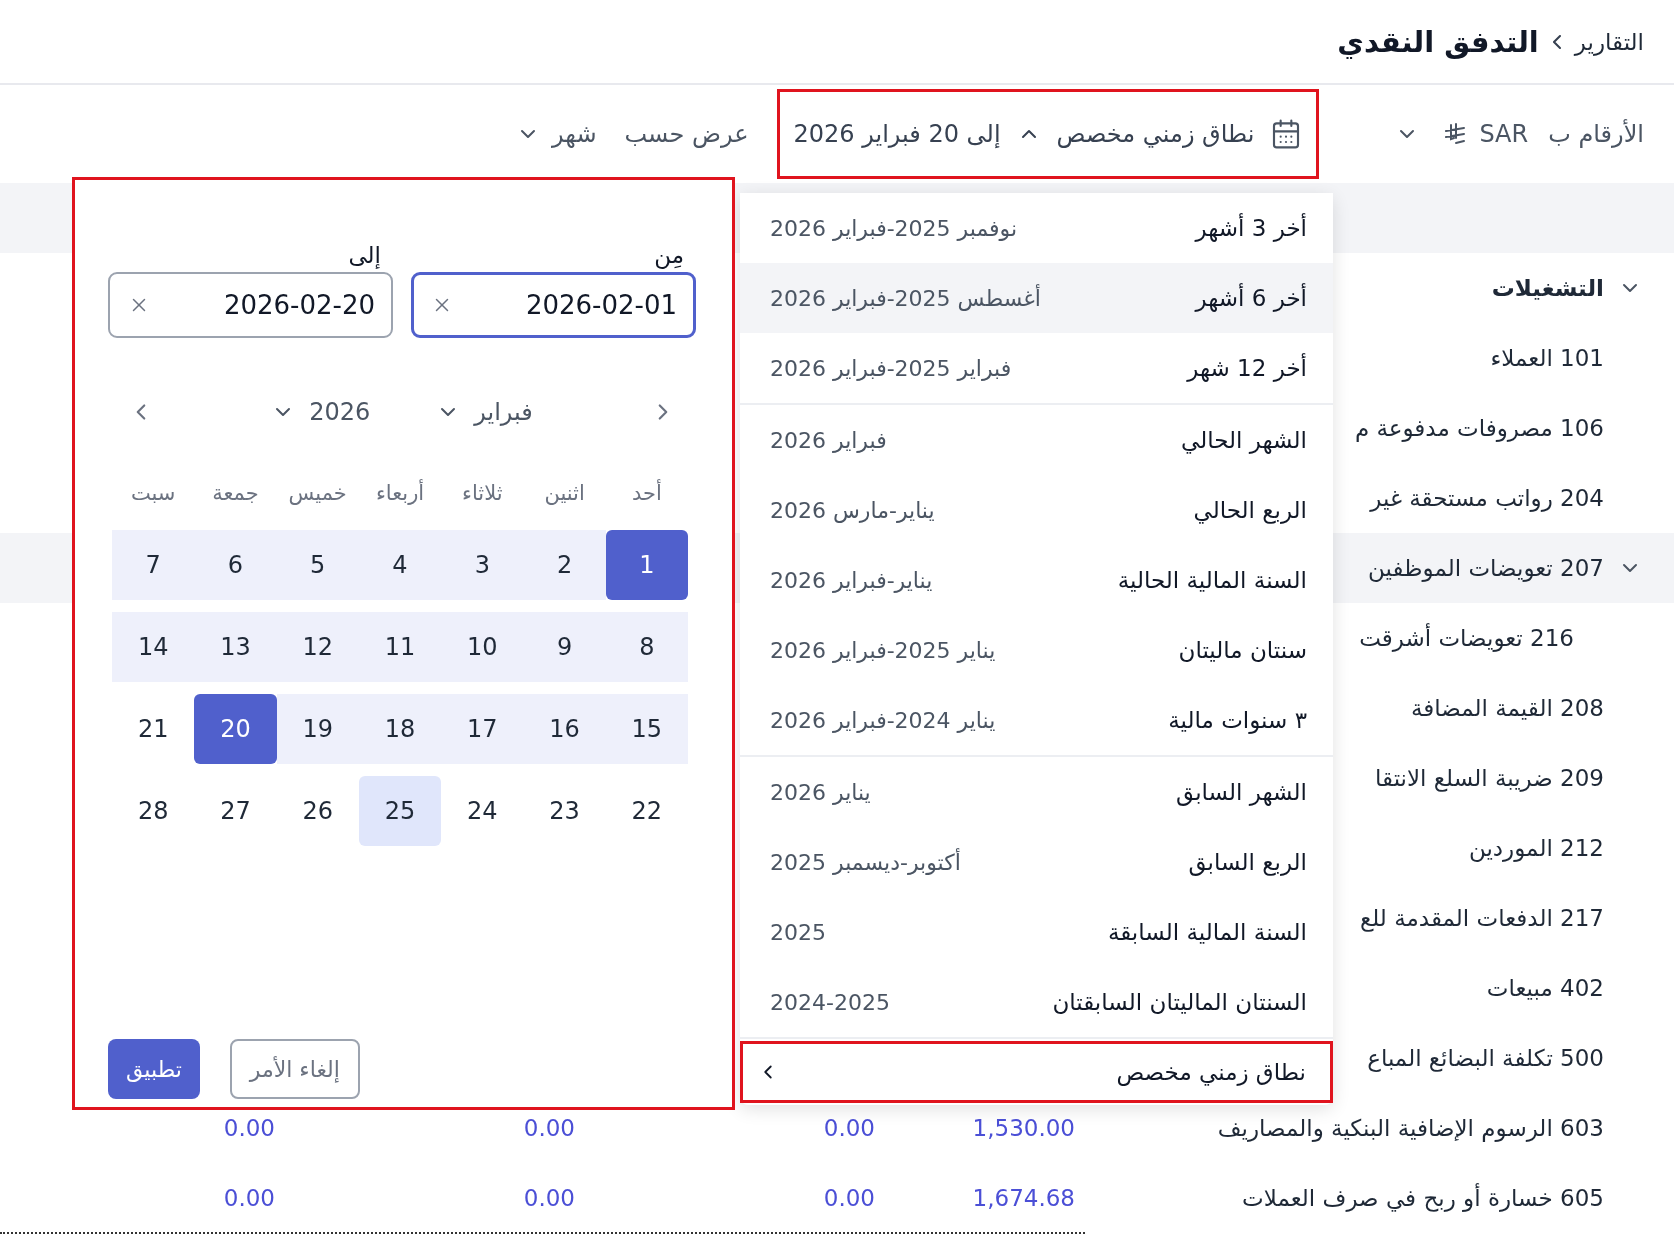 The height and width of the screenshot is (1244, 1674). Describe the element at coordinates (235, 647) in the screenshot. I see `calendar-day: 13` at that location.